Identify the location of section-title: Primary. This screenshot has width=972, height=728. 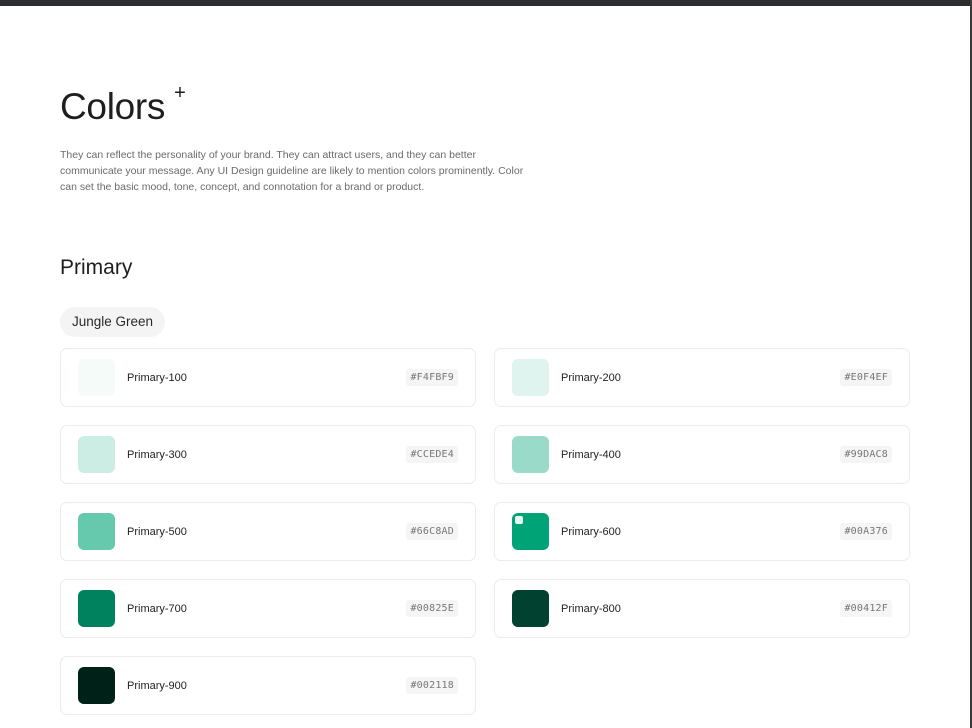
(96, 267).